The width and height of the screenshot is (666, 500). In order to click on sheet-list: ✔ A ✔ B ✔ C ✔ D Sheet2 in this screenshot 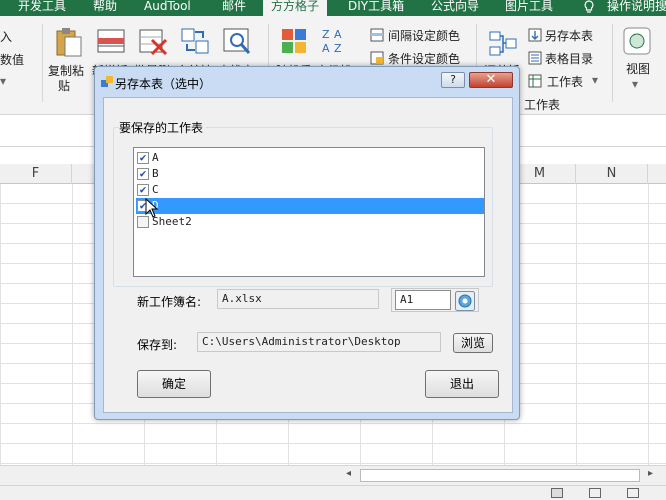, I will do `click(309, 212)`.